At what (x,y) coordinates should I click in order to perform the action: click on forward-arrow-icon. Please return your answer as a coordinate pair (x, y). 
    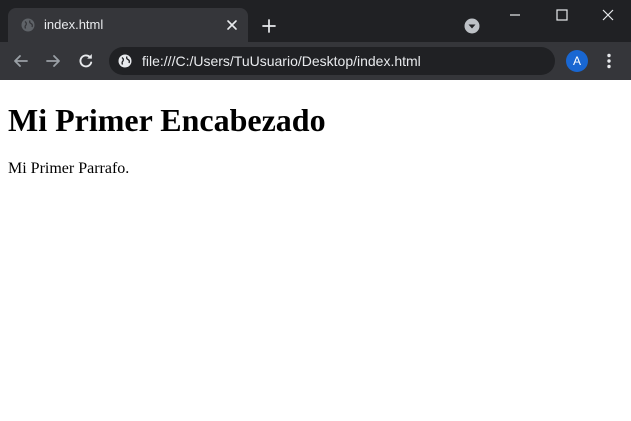
    Looking at the image, I should click on (53, 61).